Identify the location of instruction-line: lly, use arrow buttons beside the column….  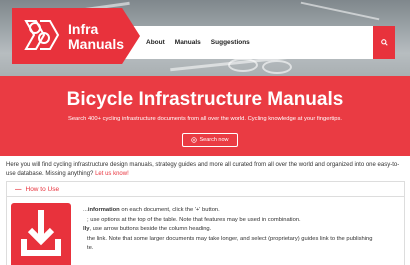
(147, 229).